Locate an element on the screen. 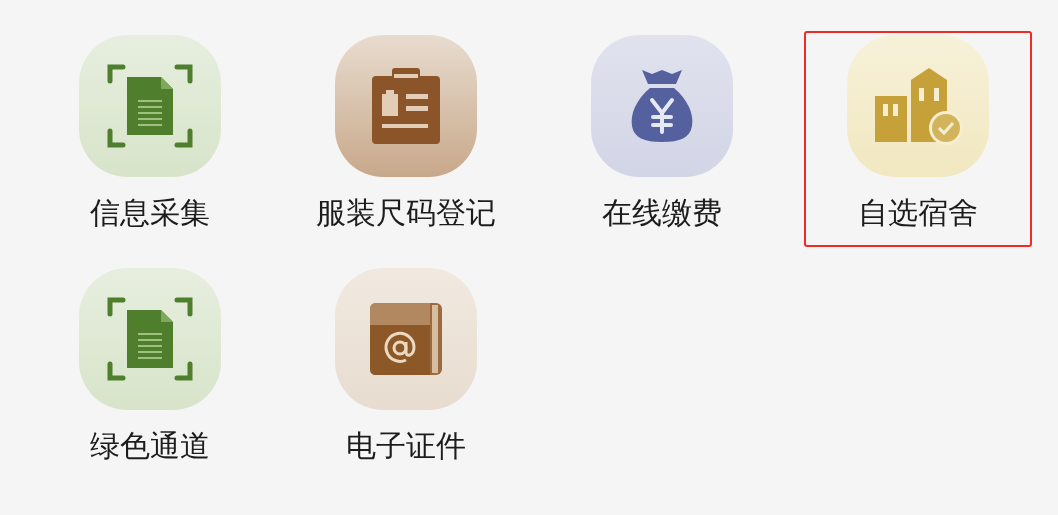 Image resolution: width=1058 pixels, height=515 pixels. menu-tile: 在线缴费 is located at coordinates (662, 139).